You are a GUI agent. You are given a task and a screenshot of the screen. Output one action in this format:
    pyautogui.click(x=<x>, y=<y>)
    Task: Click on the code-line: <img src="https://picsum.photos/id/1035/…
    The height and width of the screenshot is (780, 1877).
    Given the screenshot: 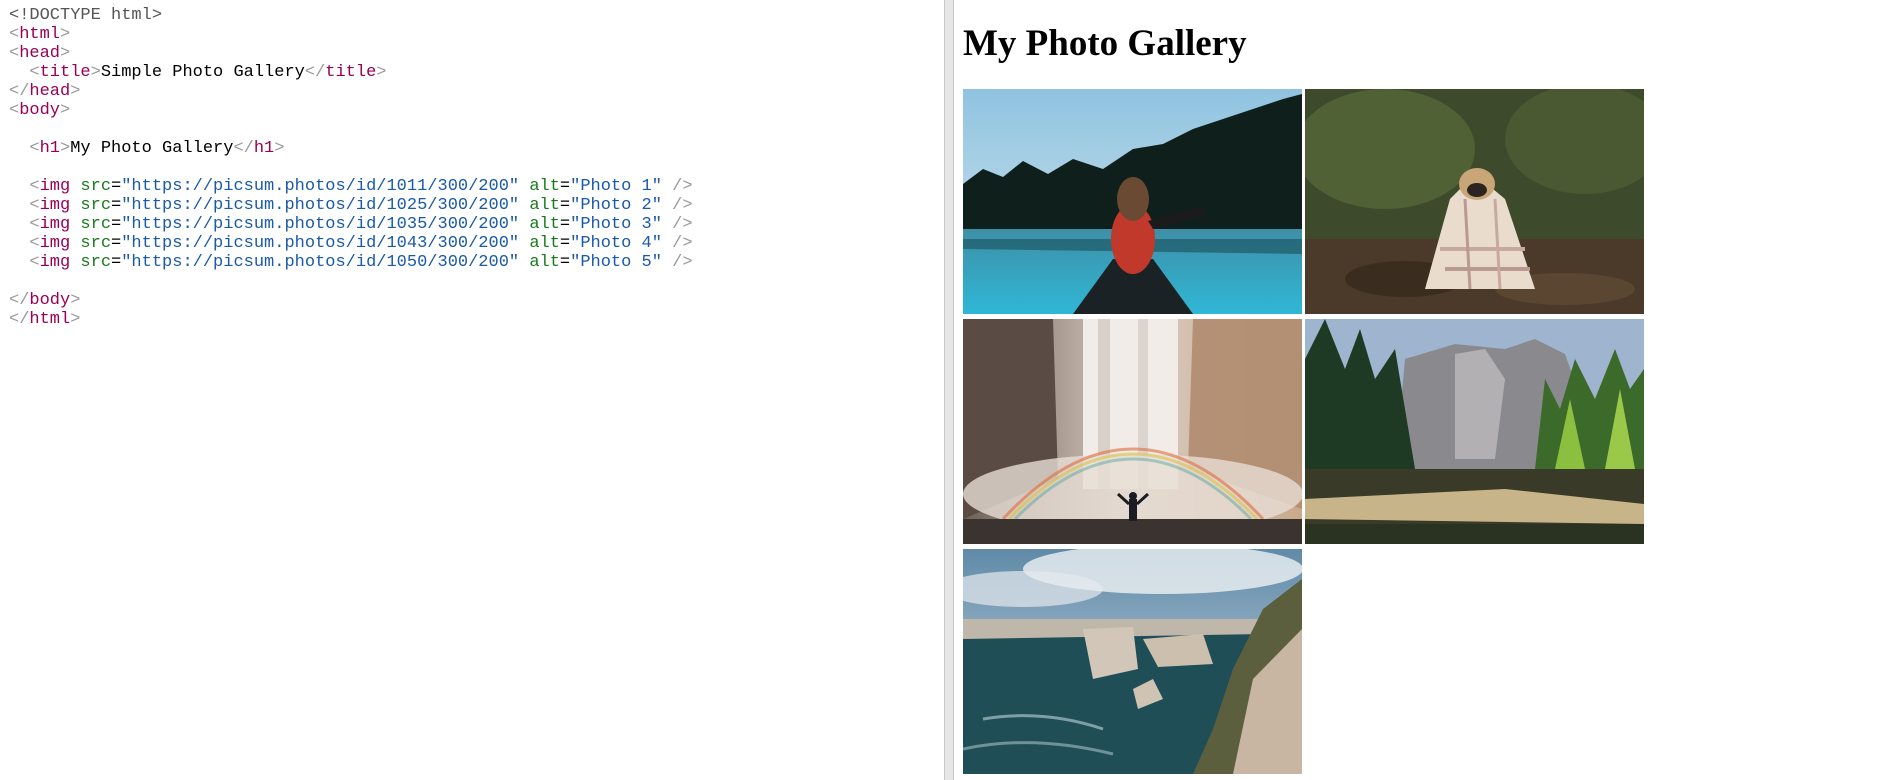 What is the action you would take?
    pyautogui.click(x=351, y=224)
    